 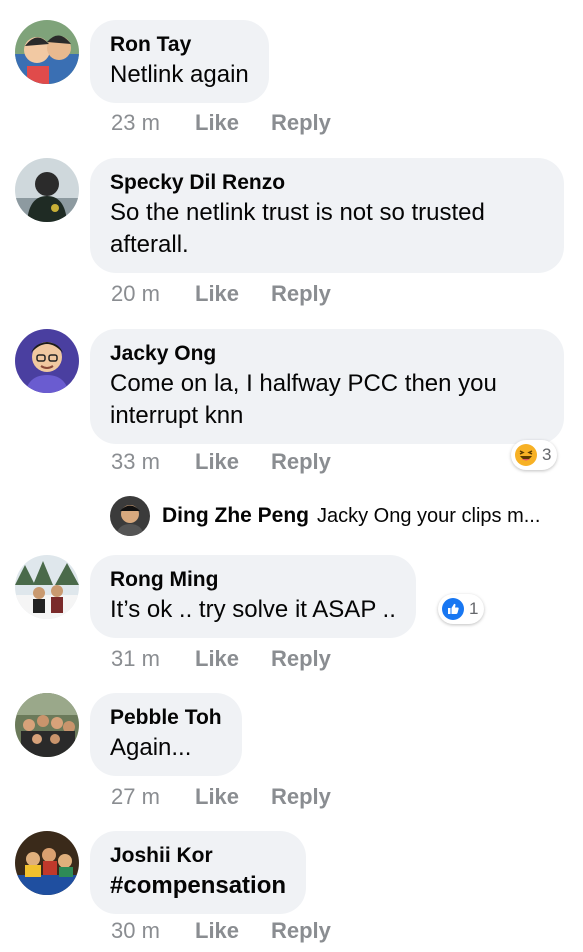 What do you see at coordinates (47, 361) in the screenshot?
I see `avatar-jacky-ong` at bounding box center [47, 361].